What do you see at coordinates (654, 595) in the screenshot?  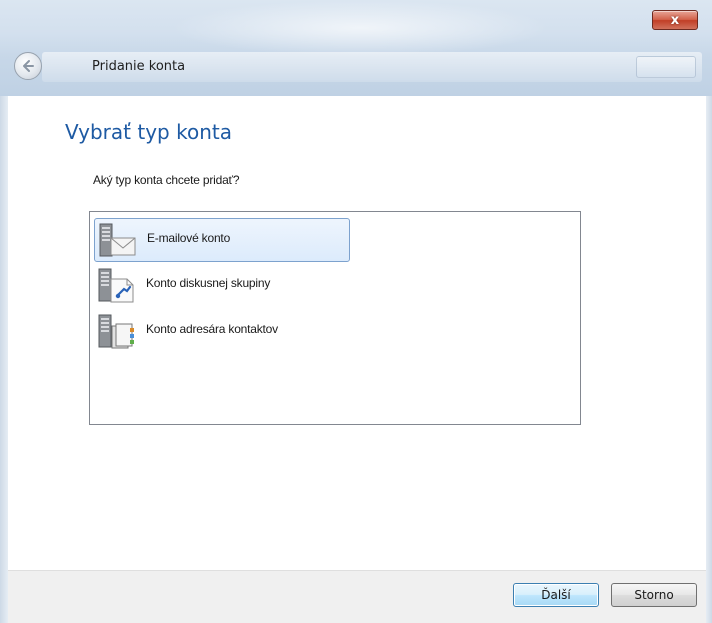 I see `cancel-button: Storno` at bounding box center [654, 595].